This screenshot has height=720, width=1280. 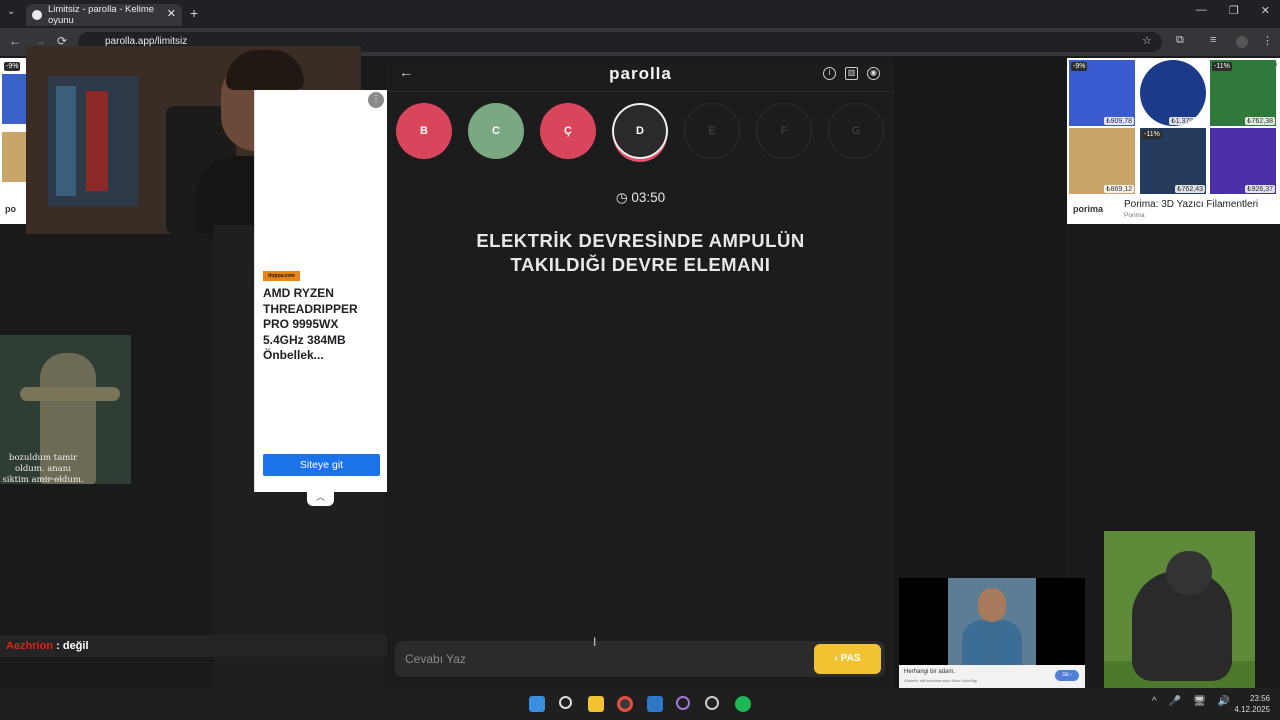 What do you see at coordinates (1191, 204) in the screenshot?
I see `ad-title: Porima: 3D Yazıcı Filamentleri` at bounding box center [1191, 204].